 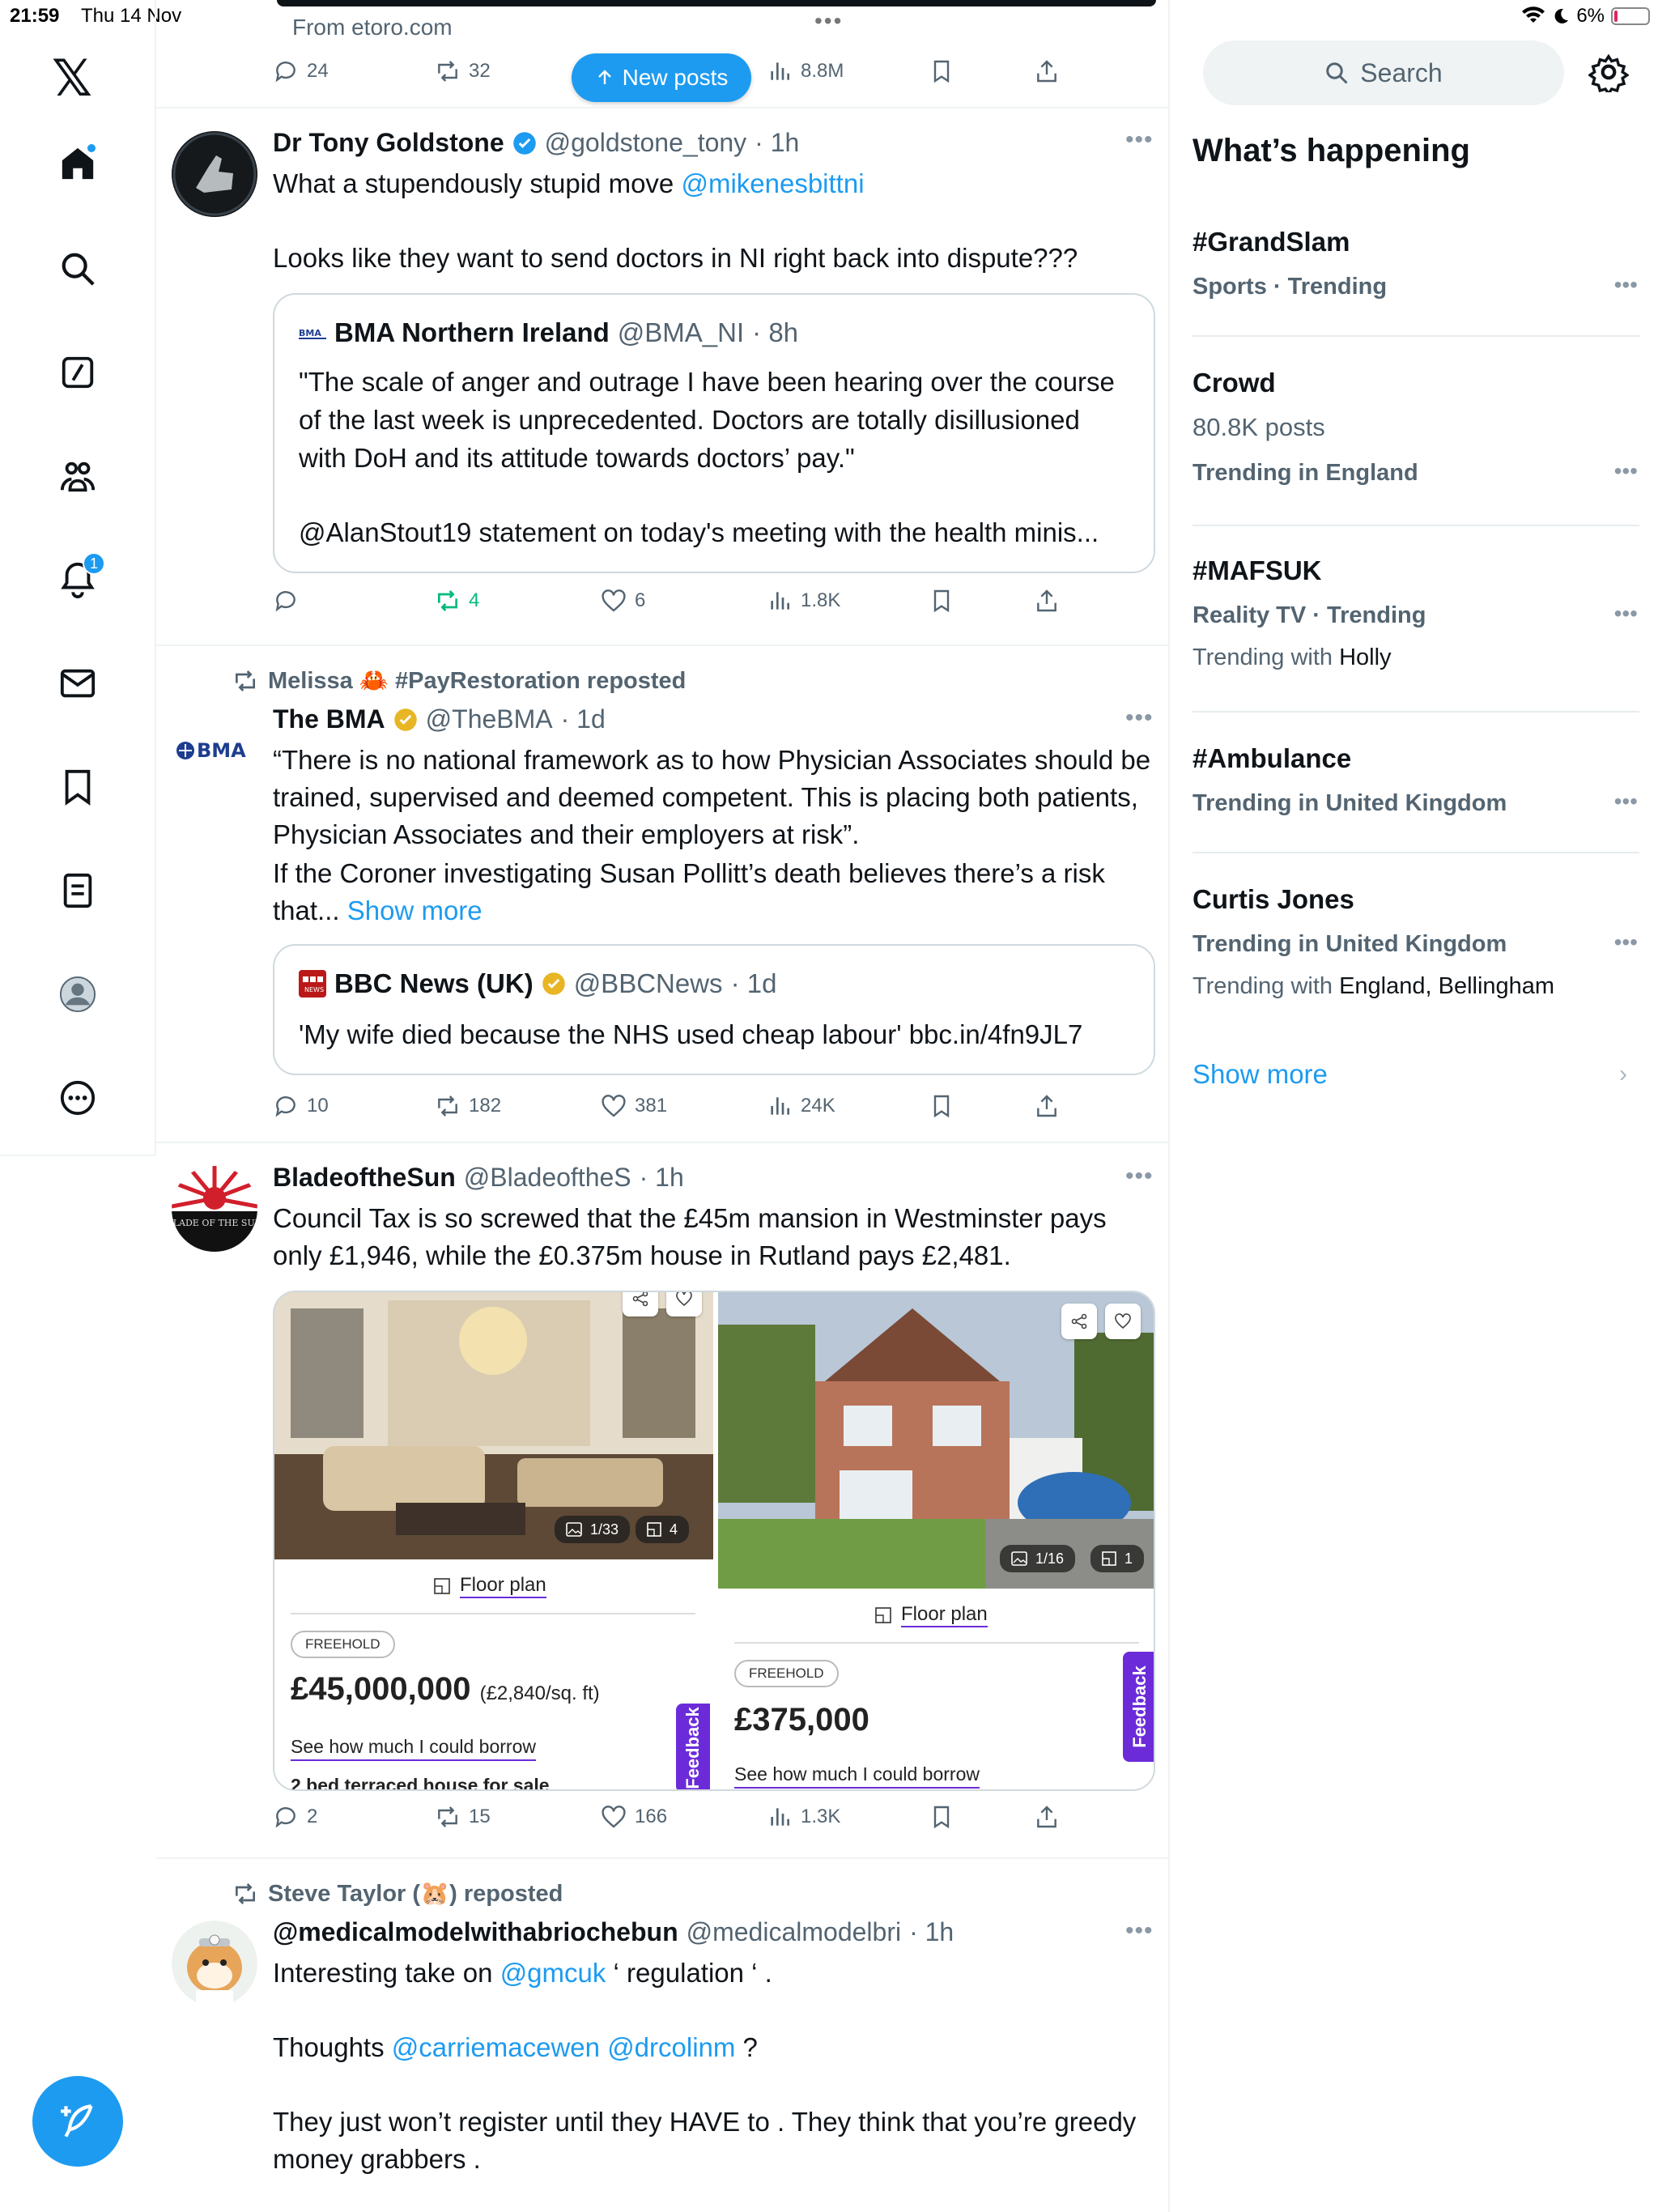 What do you see at coordinates (301, 1106) in the screenshot?
I see `reply-button: 10` at bounding box center [301, 1106].